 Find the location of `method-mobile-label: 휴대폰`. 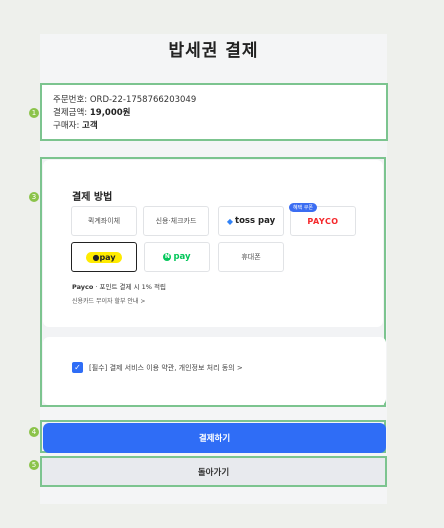

method-mobile-label: 휴대폰 is located at coordinates (251, 257).